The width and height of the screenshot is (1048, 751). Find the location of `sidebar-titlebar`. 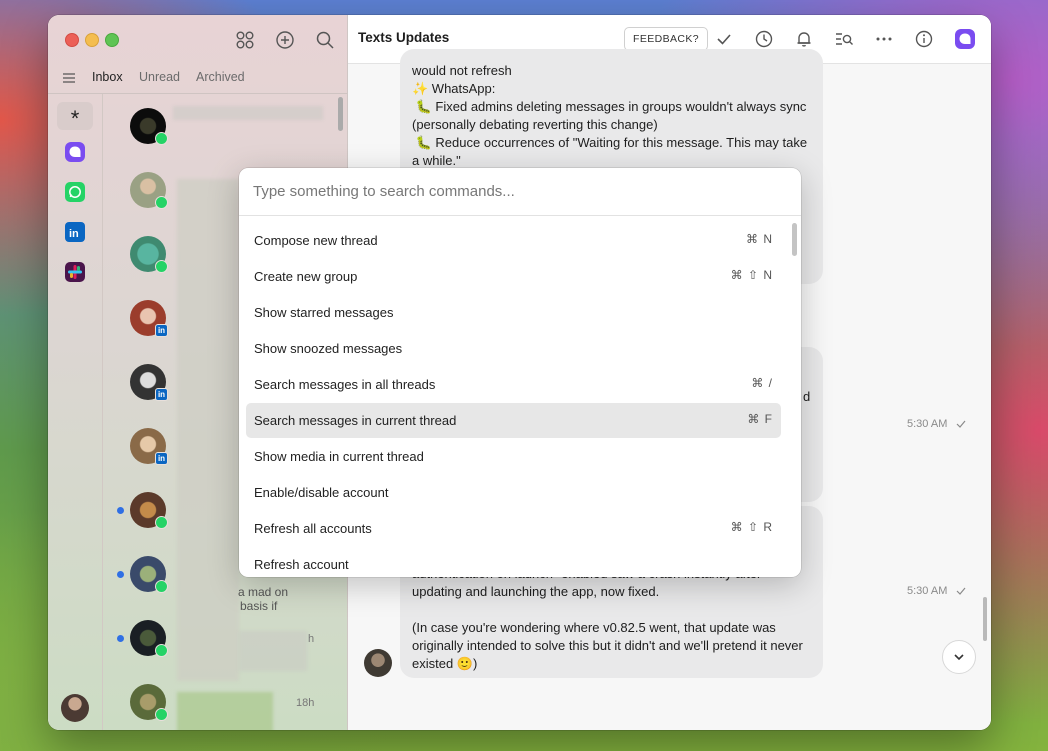

sidebar-titlebar is located at coordinates (197, 39).